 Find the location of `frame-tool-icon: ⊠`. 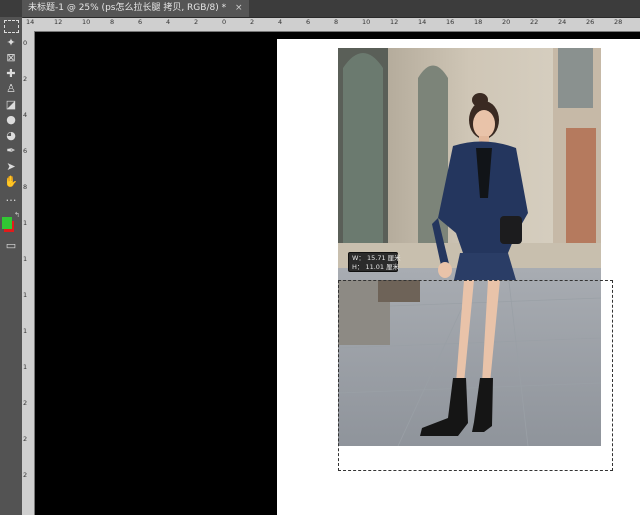

frame-tool-icon: ⊠ is located at coordinates (11, 58).